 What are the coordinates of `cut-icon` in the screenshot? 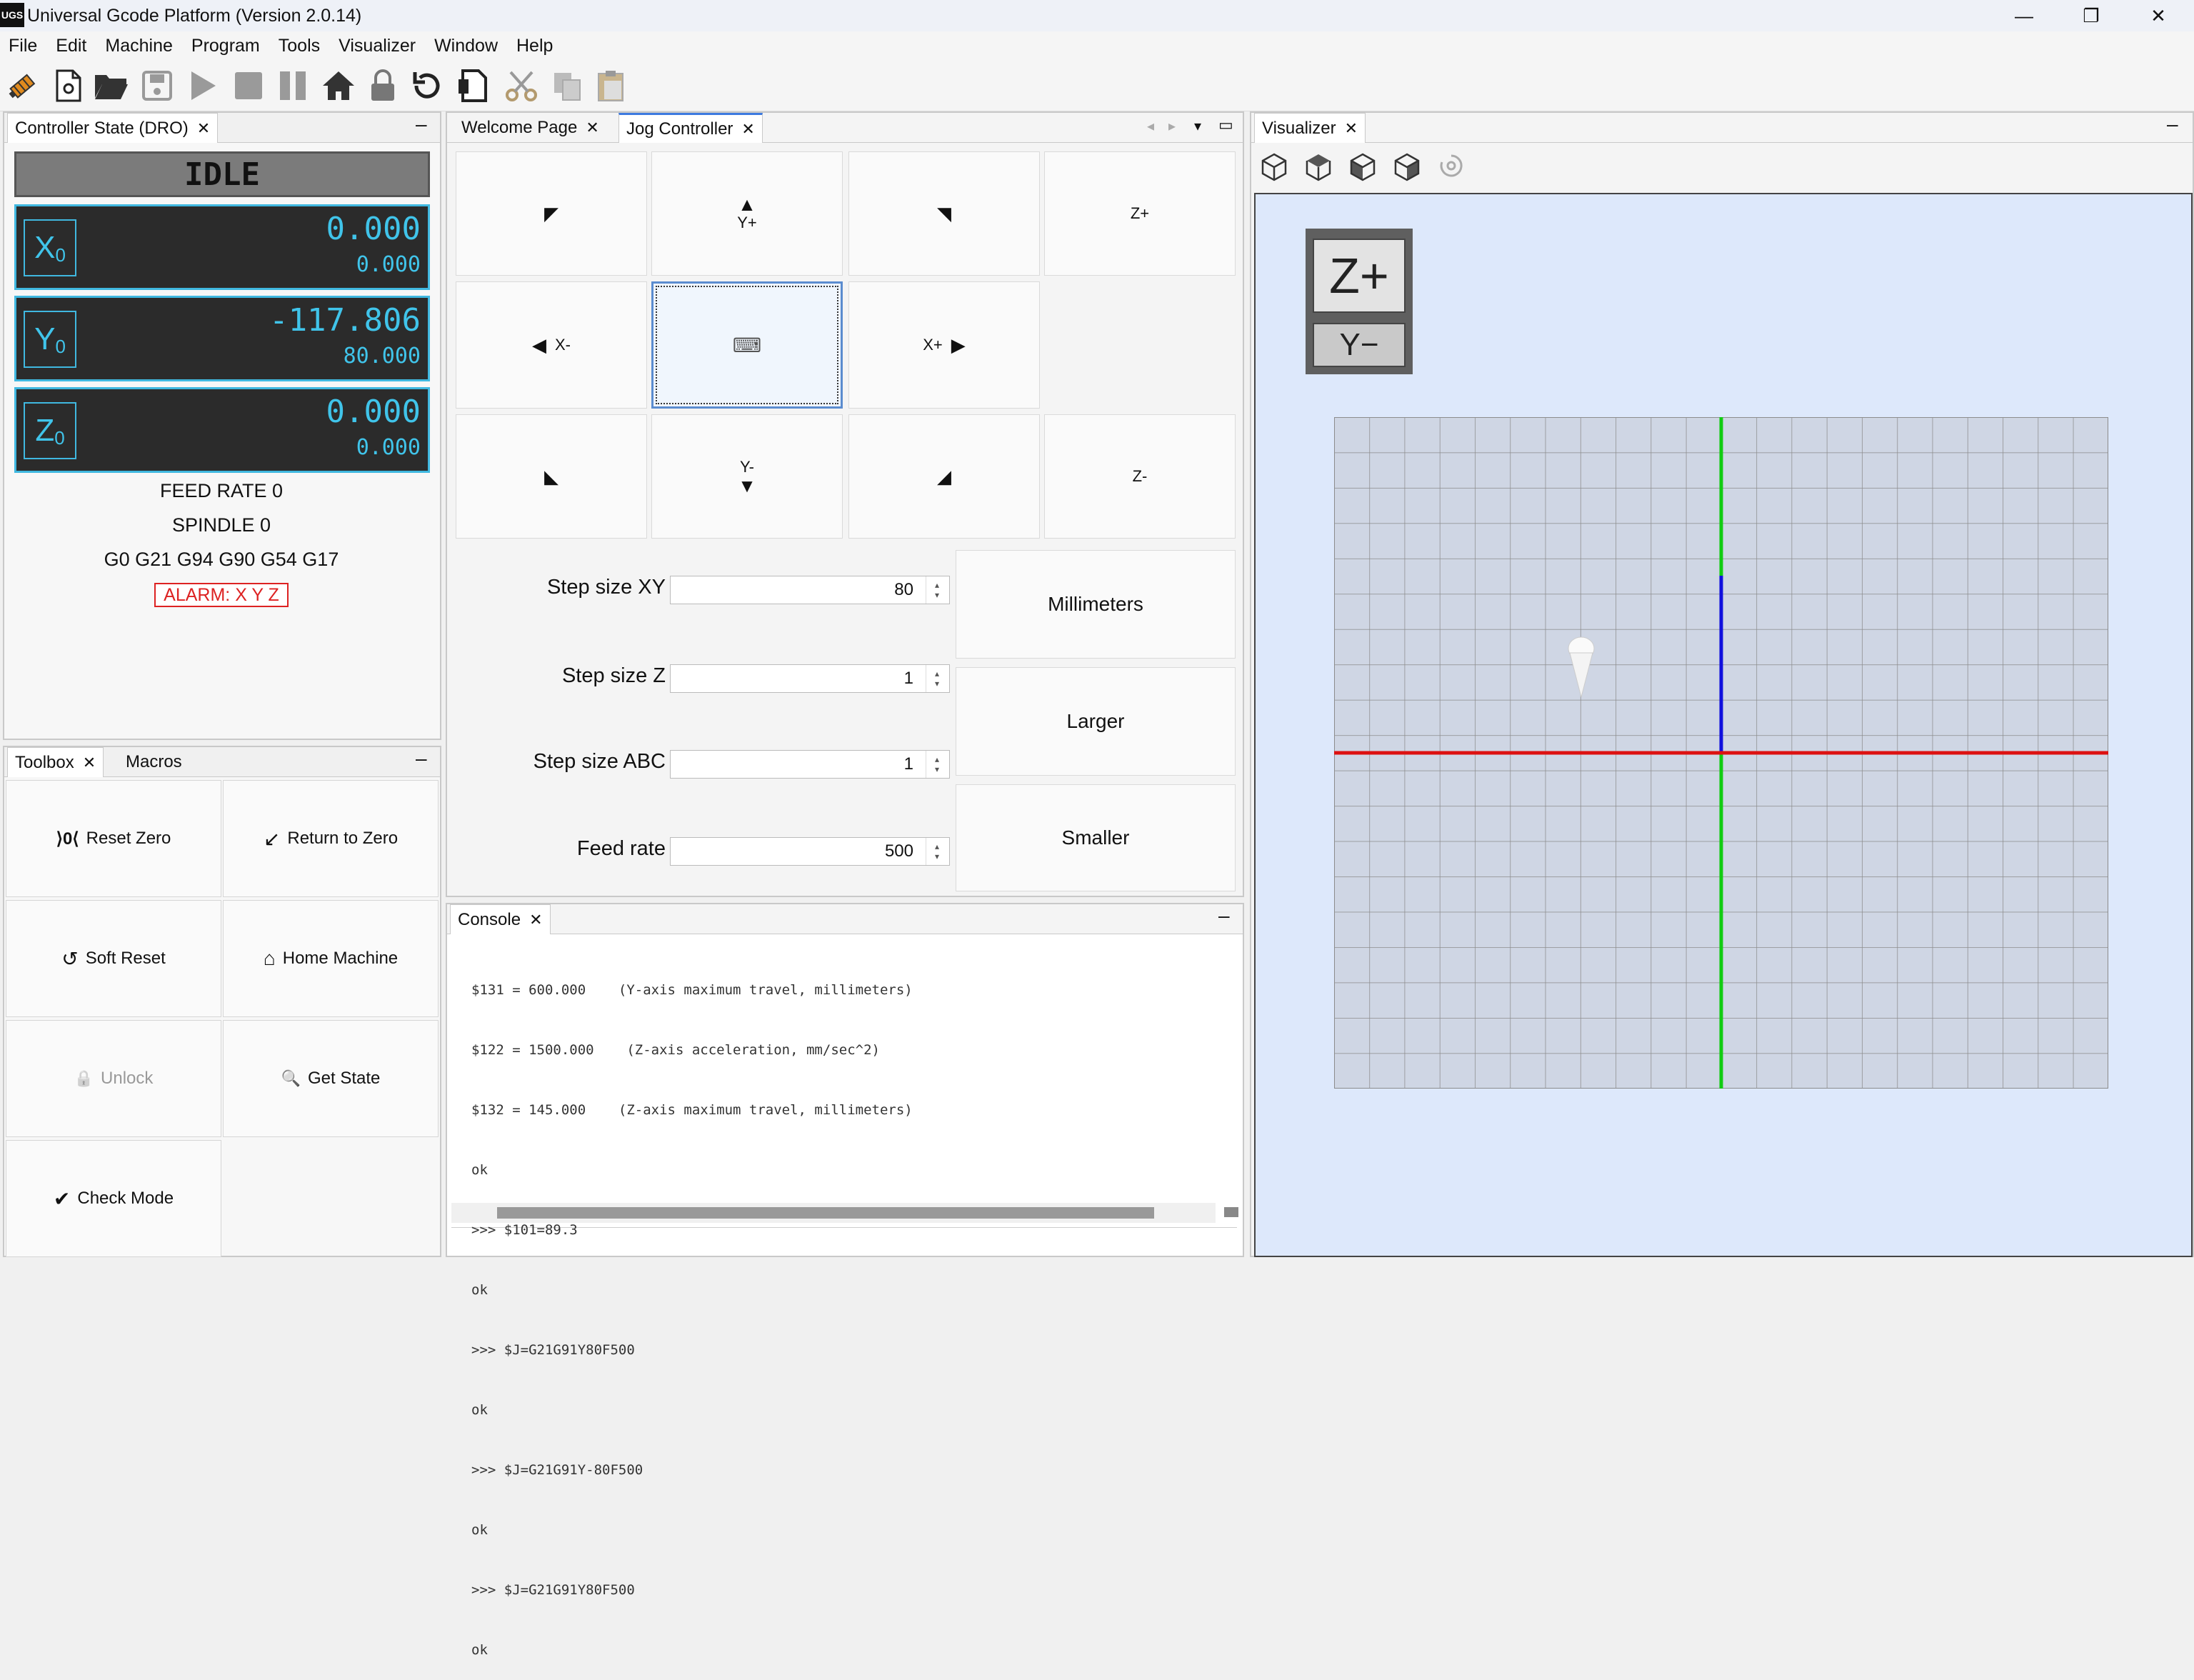 It's located at (521, 86).